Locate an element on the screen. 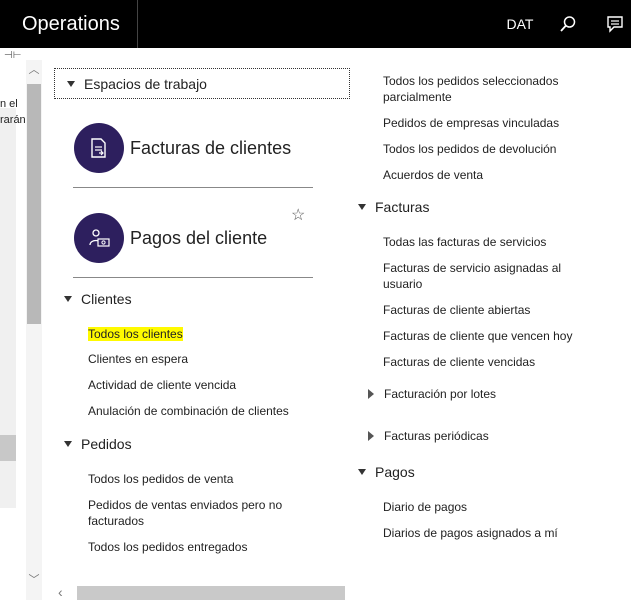 This screenshot has width=631, height=600. link-diario-pagos: Diario de pagos is located at coordinates (425, 507).